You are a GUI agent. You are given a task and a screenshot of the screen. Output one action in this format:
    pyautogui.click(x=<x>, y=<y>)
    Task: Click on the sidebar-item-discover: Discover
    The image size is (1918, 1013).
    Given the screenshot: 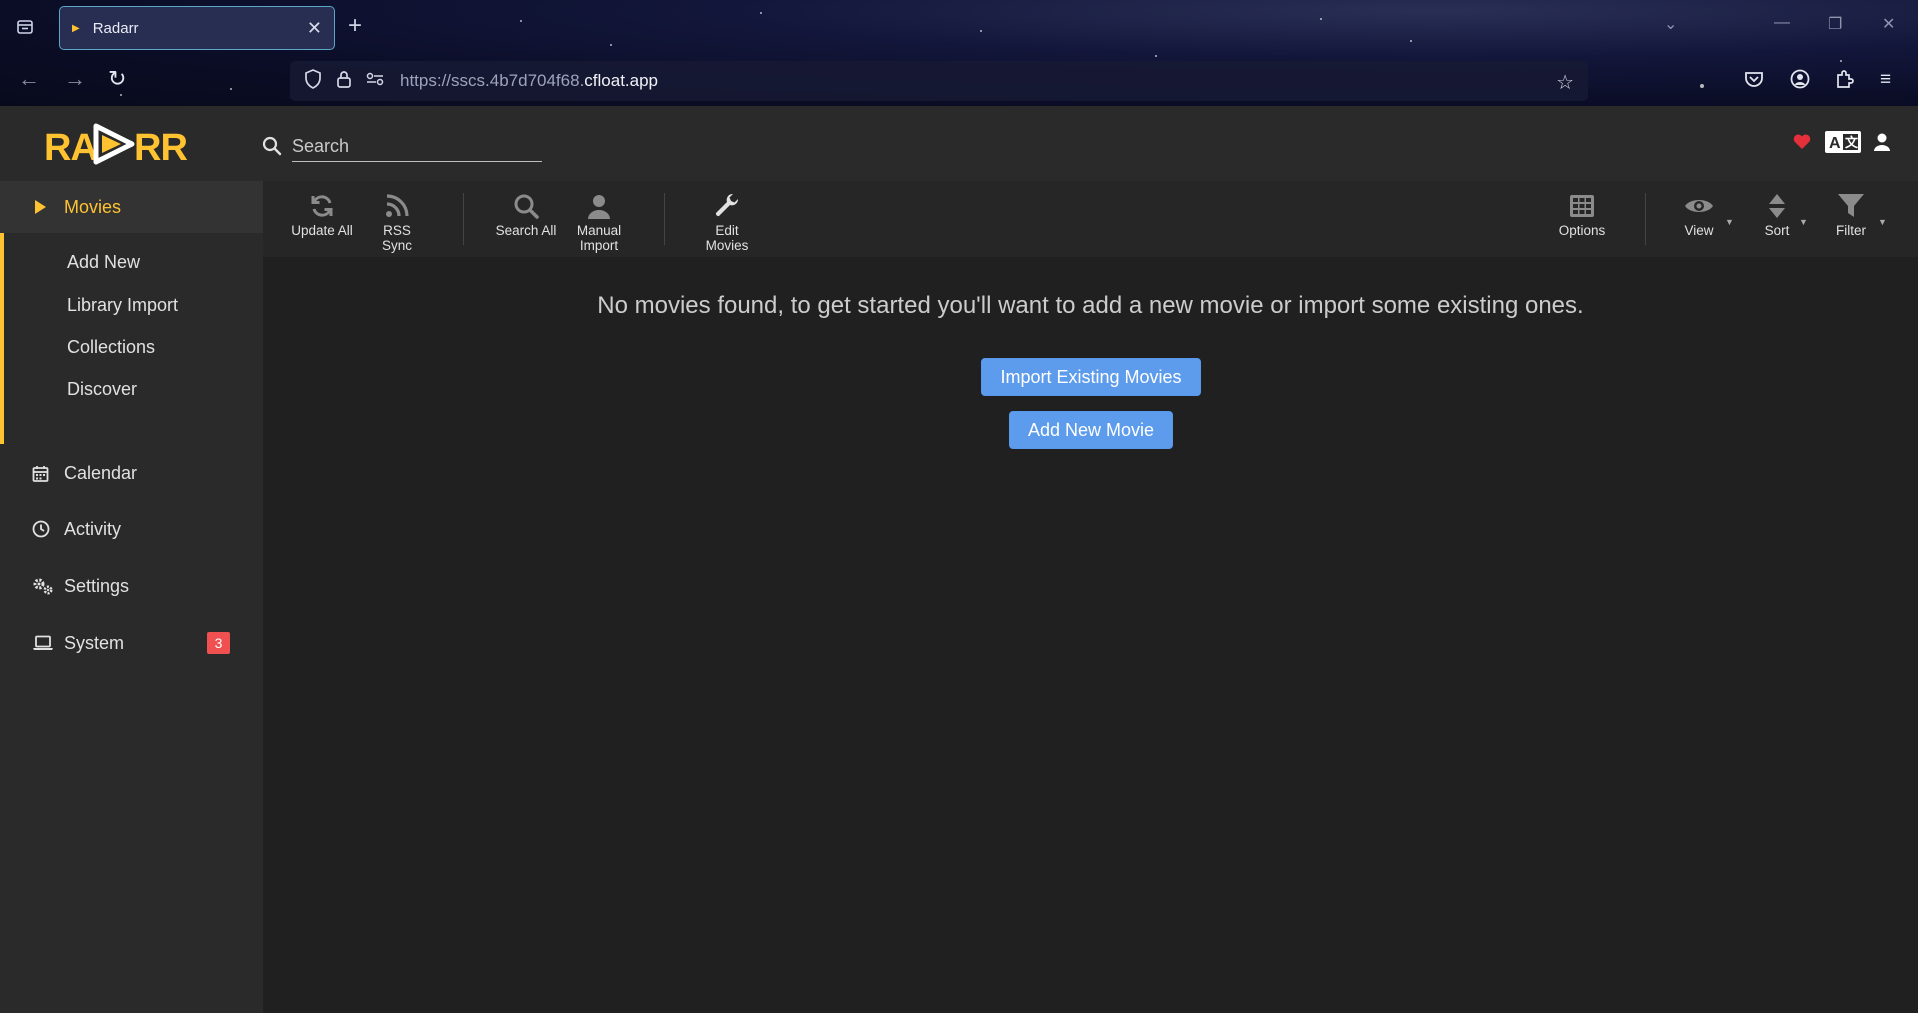 What is the action you would take?
    pyautogui.click(x=102, y=394)
    